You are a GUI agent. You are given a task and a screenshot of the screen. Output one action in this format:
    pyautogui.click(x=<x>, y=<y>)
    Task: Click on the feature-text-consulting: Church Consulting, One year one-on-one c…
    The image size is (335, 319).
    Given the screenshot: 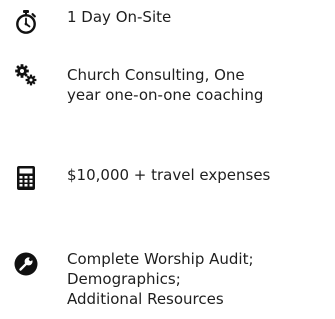 What is the action you would take?
    pyautogui.click(x=165, y=85)
    